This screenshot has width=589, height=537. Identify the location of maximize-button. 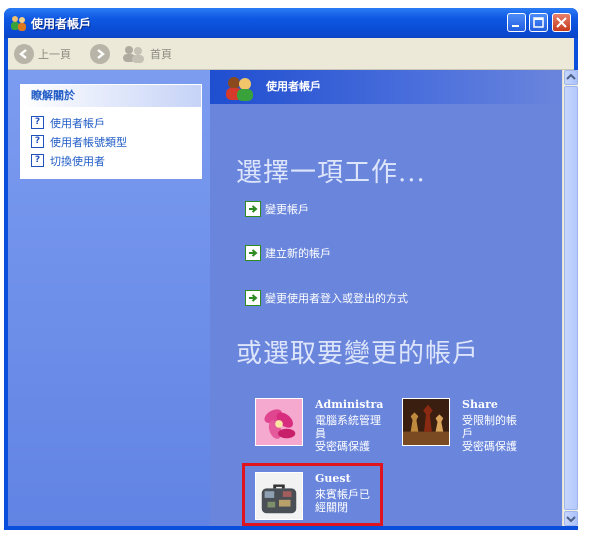
(538, 22).